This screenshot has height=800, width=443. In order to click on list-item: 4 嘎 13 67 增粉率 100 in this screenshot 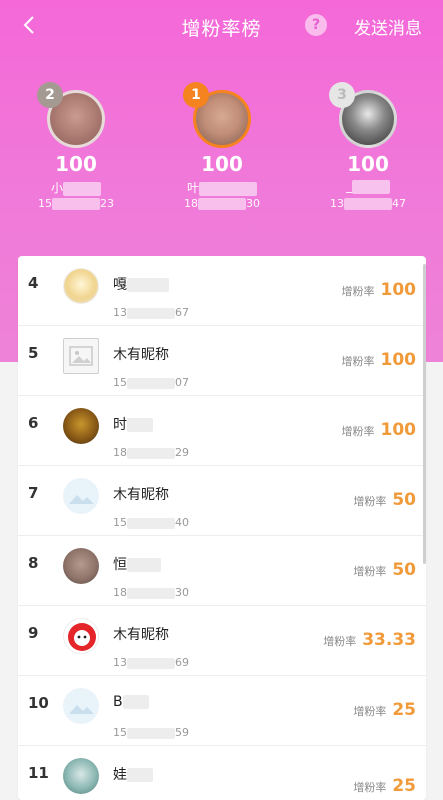, I will do `click(222, 291)`.